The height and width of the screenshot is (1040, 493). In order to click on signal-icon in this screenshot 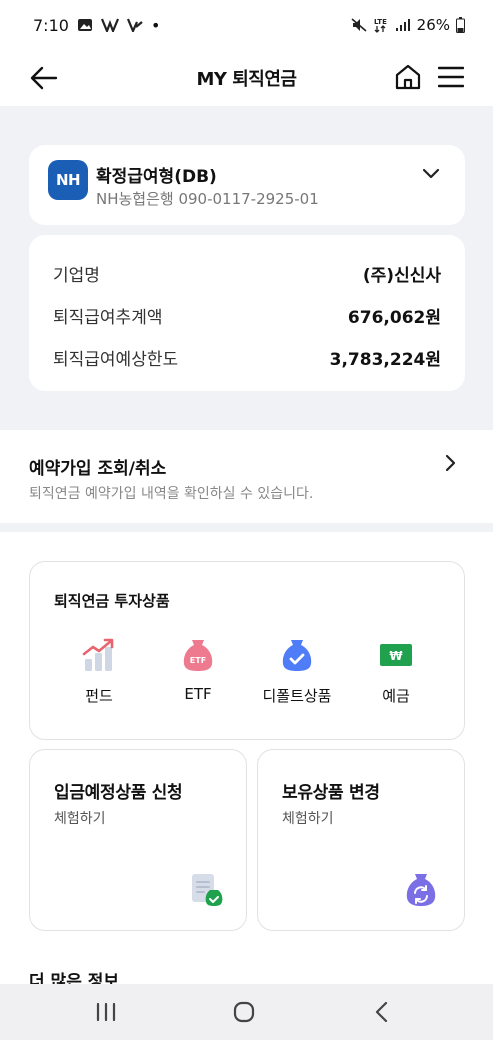, I will do `click(403, 25)`.